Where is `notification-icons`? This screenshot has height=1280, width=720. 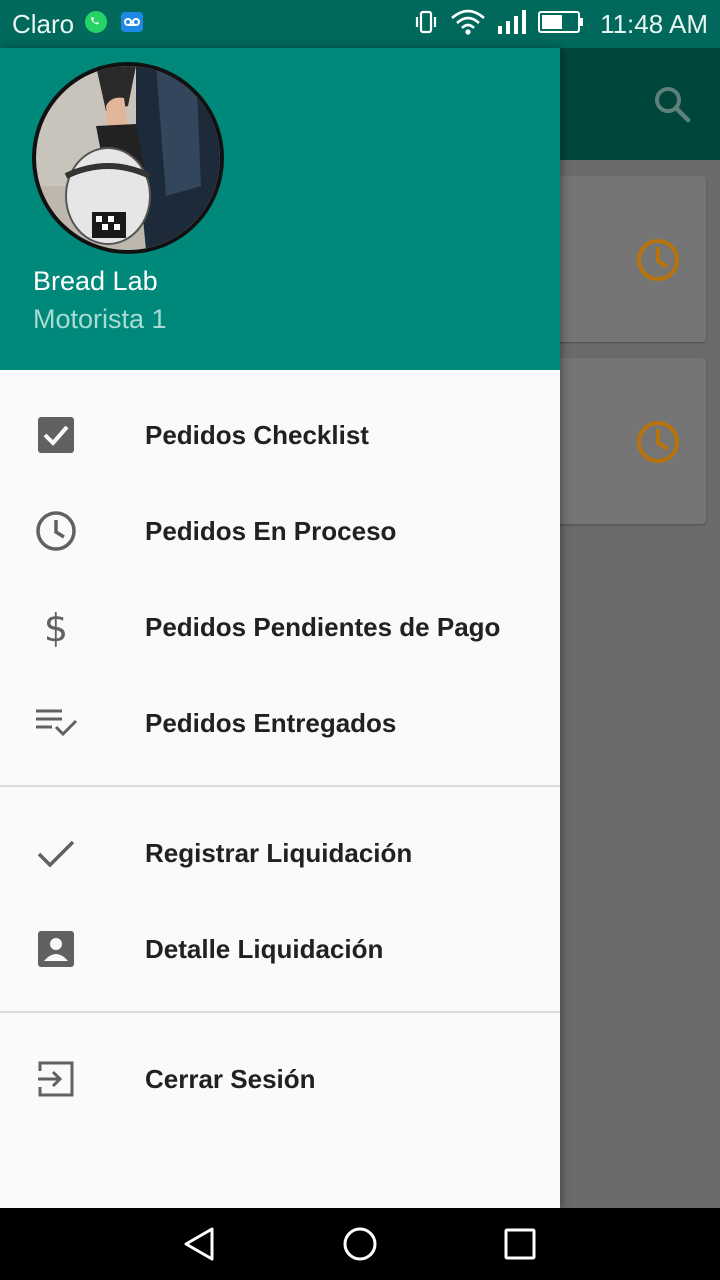
notification-icons is located at coordinates (114, 24).